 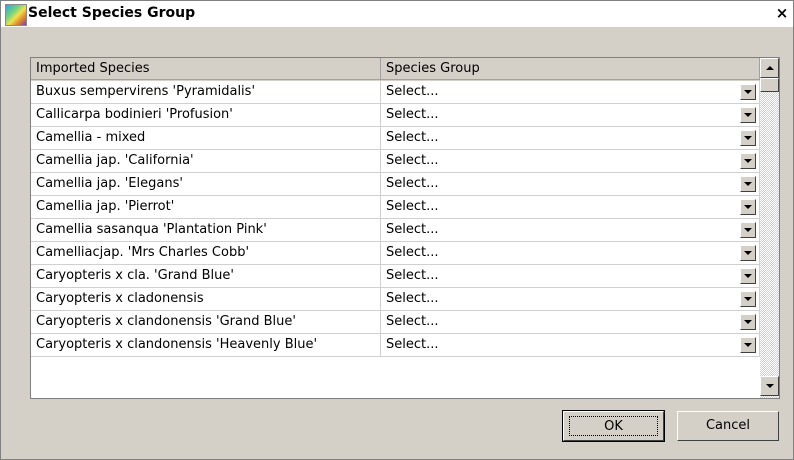 What do you see at coordinates (112, 13) in the screenshot?
I see `window-title: Select Species Group` at bounding box center [112, 13].